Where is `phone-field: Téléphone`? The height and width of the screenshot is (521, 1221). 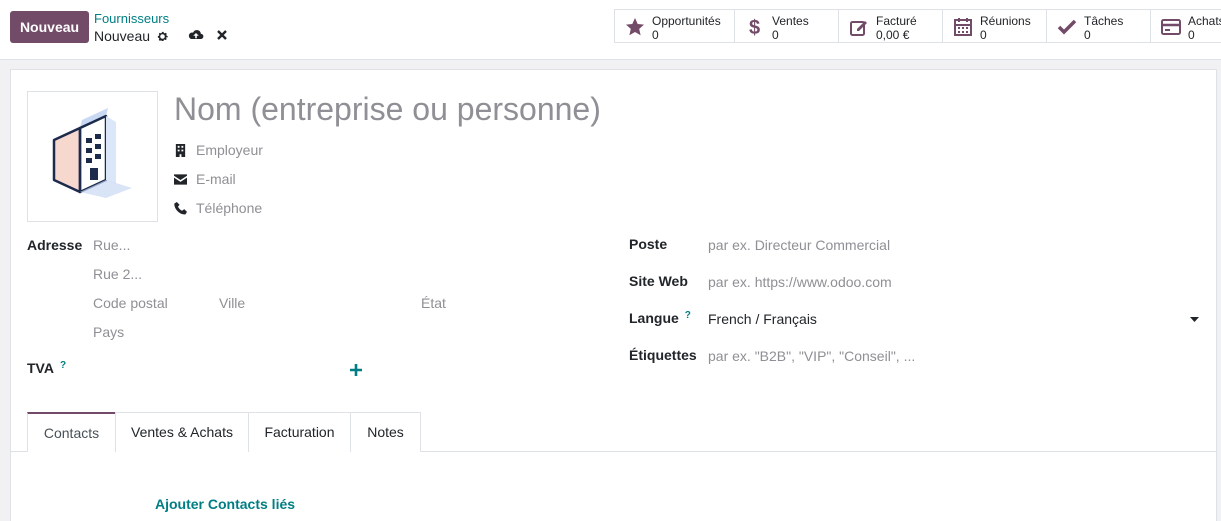 phone-field: Téléphone is located at coordinates (218, 208).